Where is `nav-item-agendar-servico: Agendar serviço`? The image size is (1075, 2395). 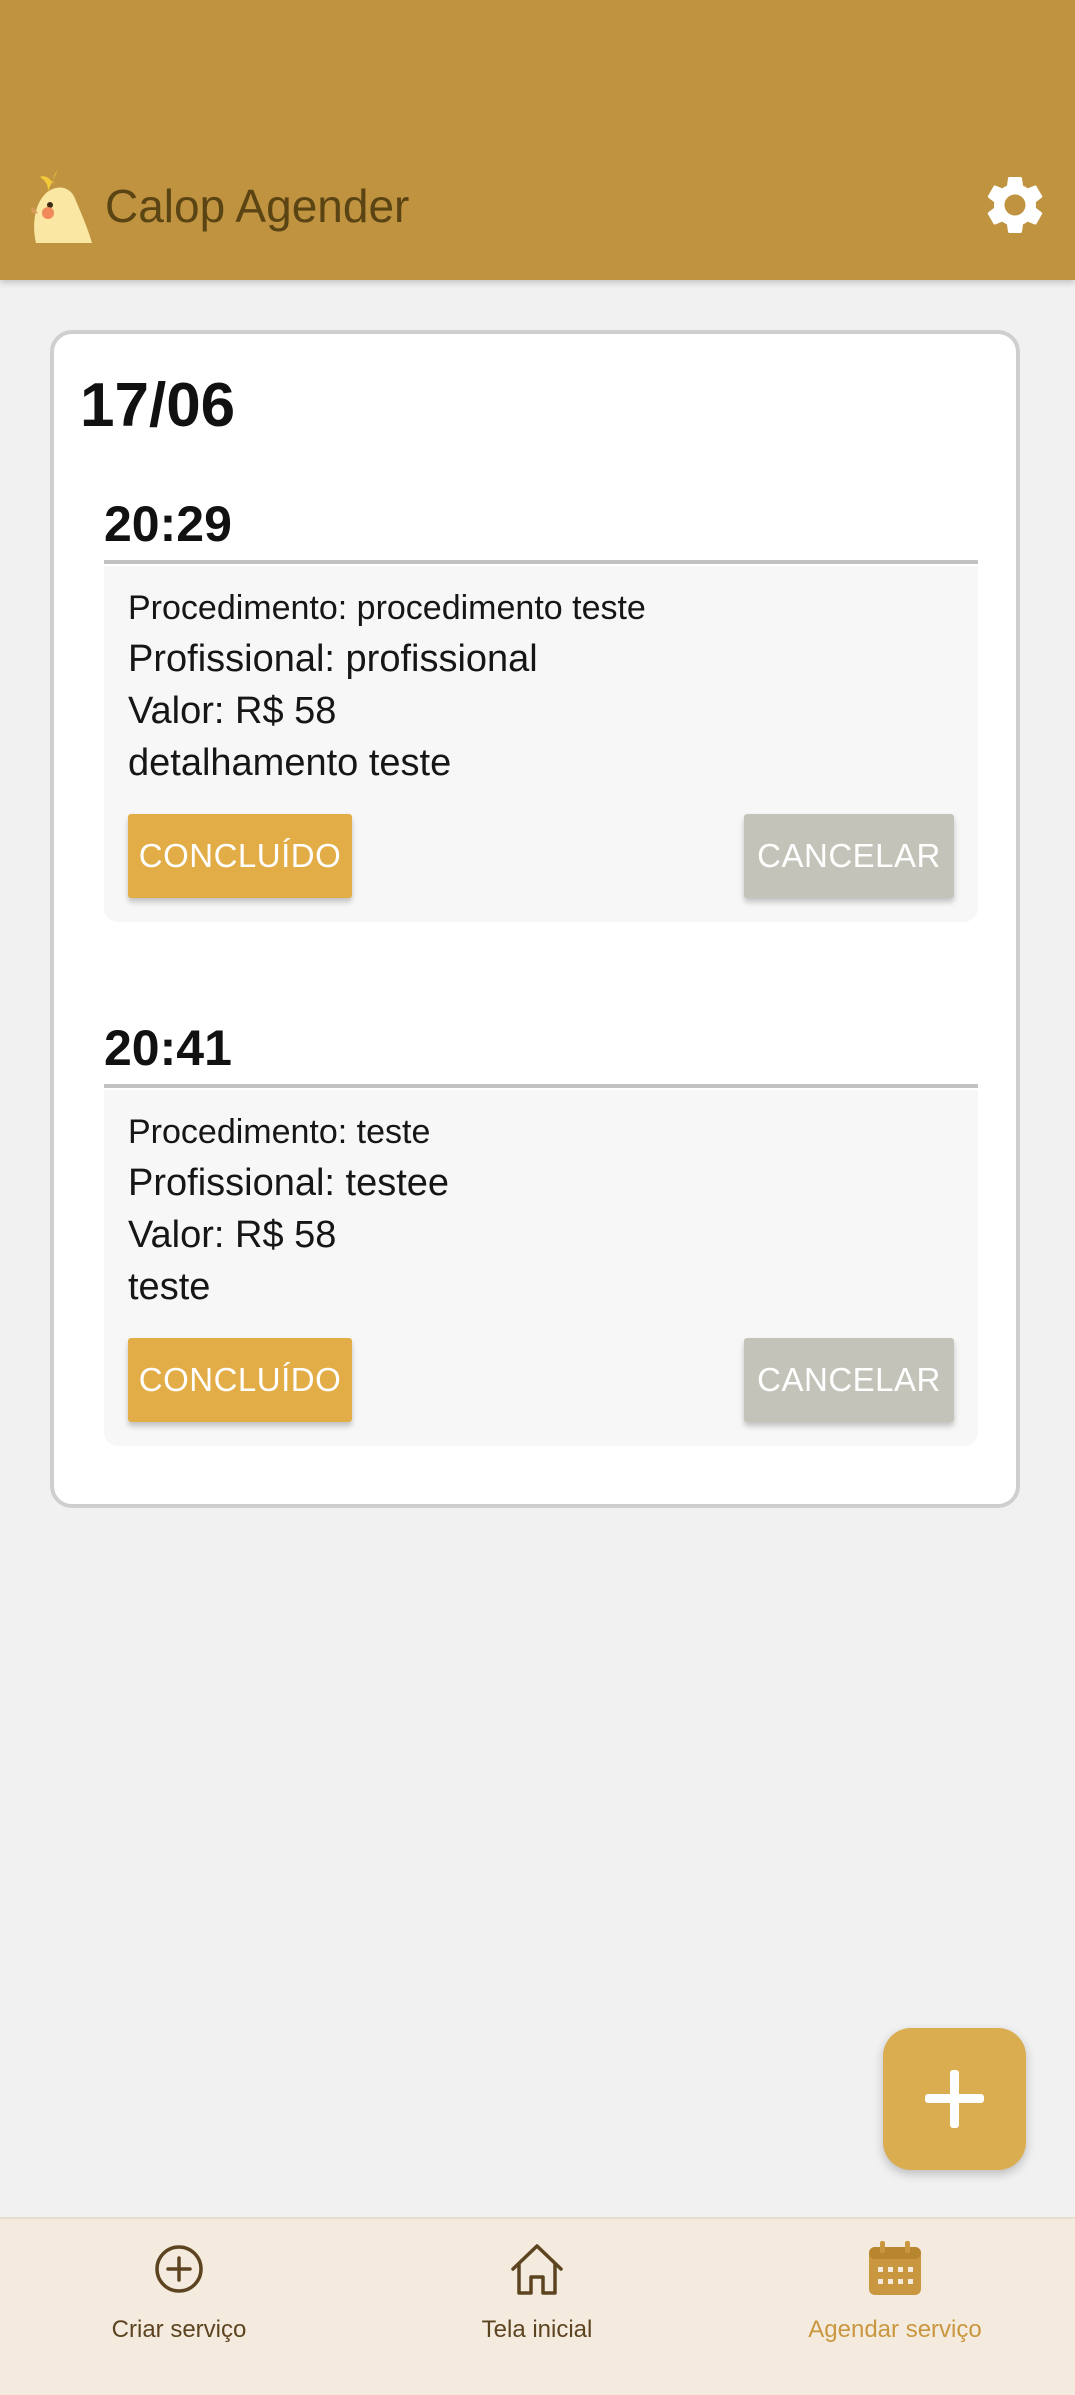 nav-item-agendar-servico: Agendar serviço is located at coordinates (895, 2307).